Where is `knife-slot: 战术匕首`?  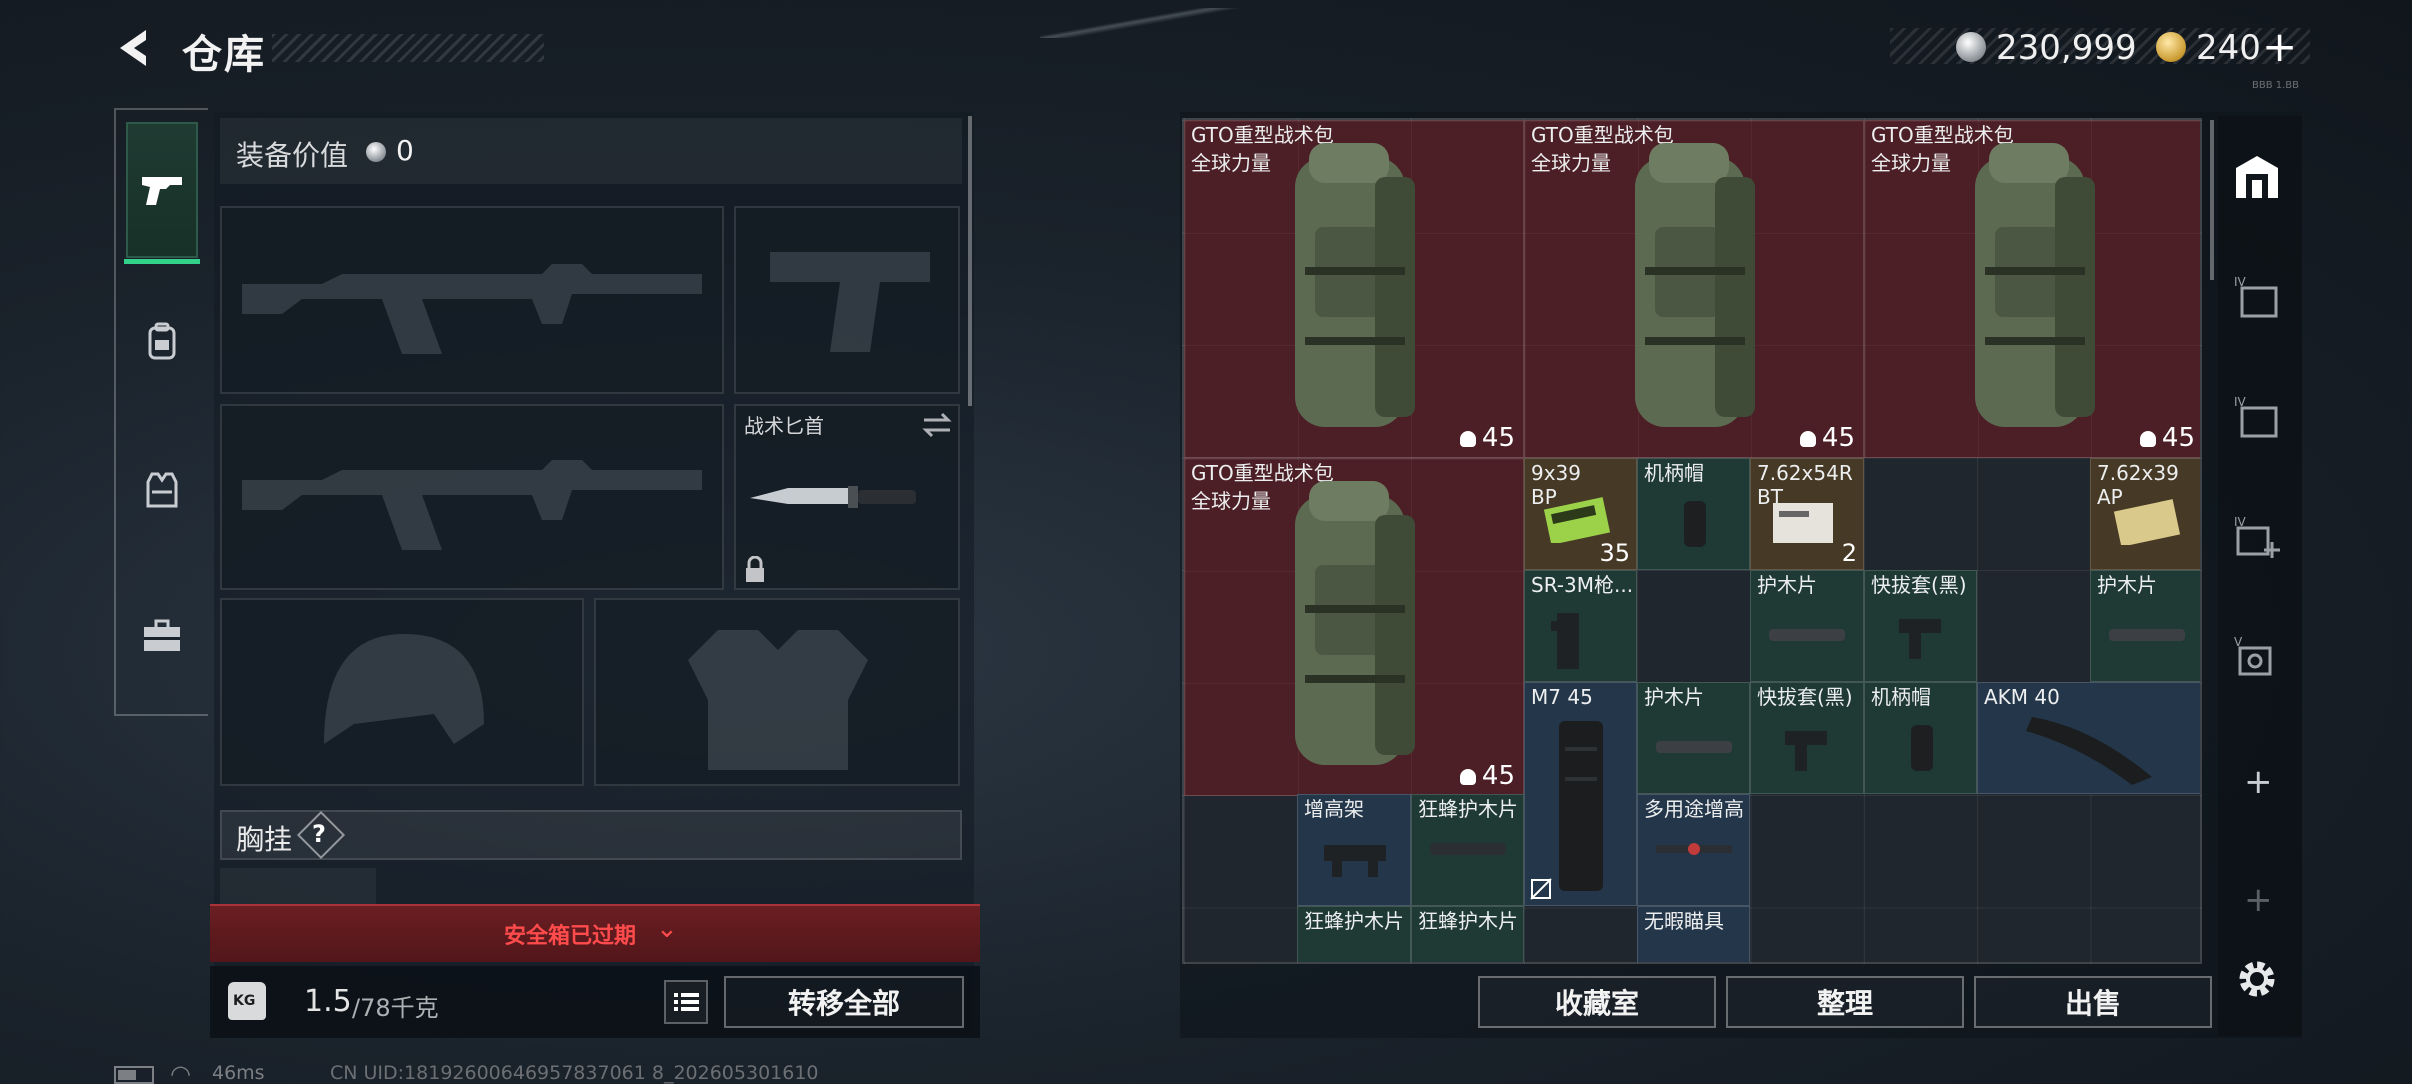 knife-slot: 战术匕首 is located at coordinates (847, 497).